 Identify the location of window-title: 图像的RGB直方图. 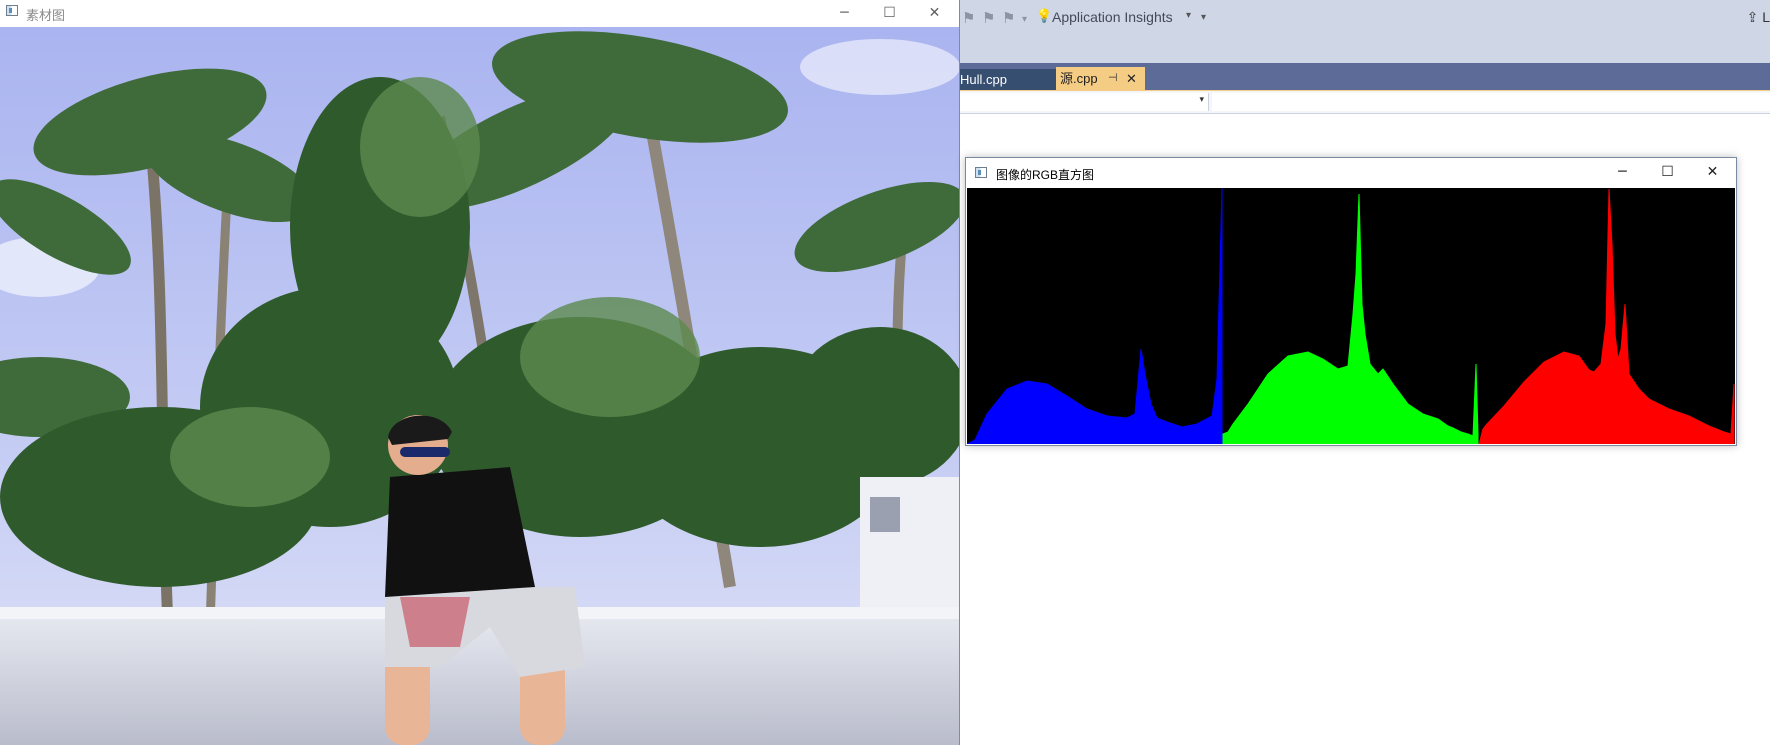
(1045, 175).